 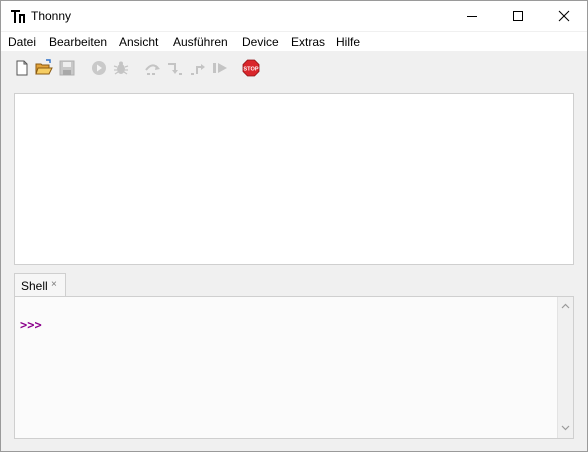 I want to click on menu-ansicht: Ansicht, so click(x=138, y=42).